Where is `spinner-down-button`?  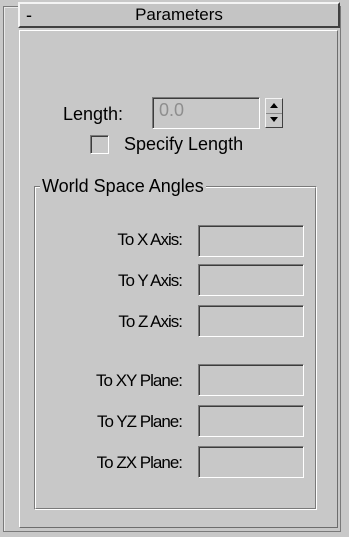
spinner-down-button is located at coordinates (274, 120).